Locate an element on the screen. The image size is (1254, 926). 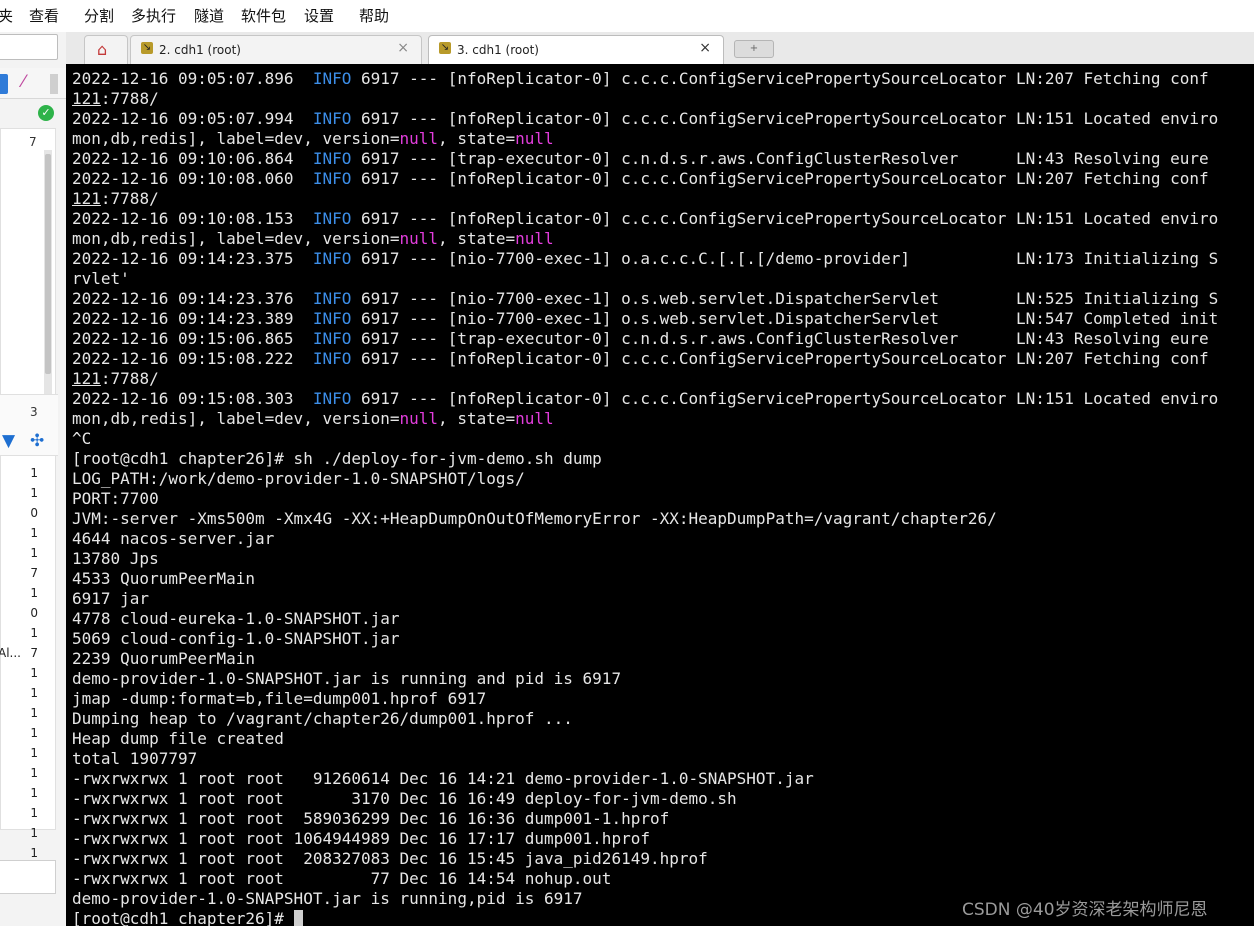
tab-cdh1-3-active: ↘ 3. cdh1 (root) × is located at coordinates (576, 49).